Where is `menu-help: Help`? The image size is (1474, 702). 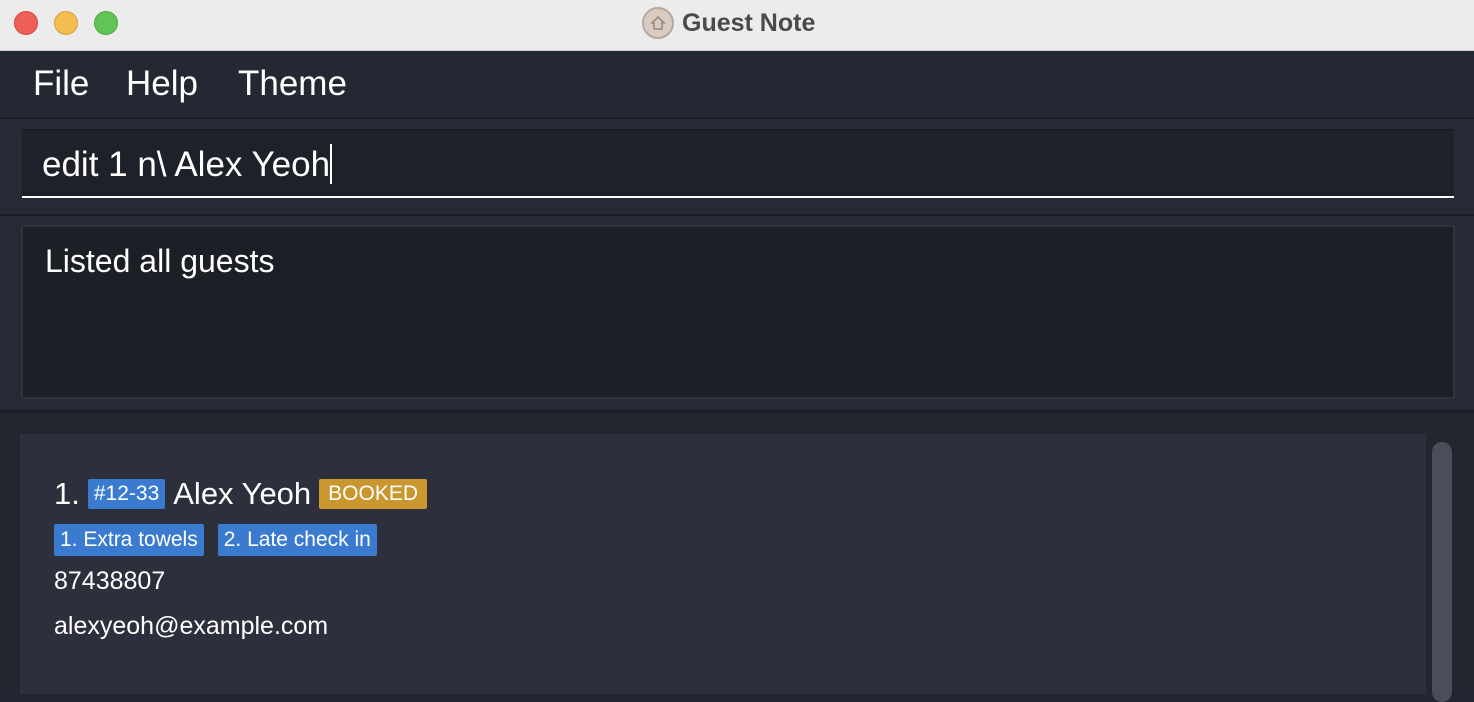 menu-help: Help is located at coordinates (162, 84).